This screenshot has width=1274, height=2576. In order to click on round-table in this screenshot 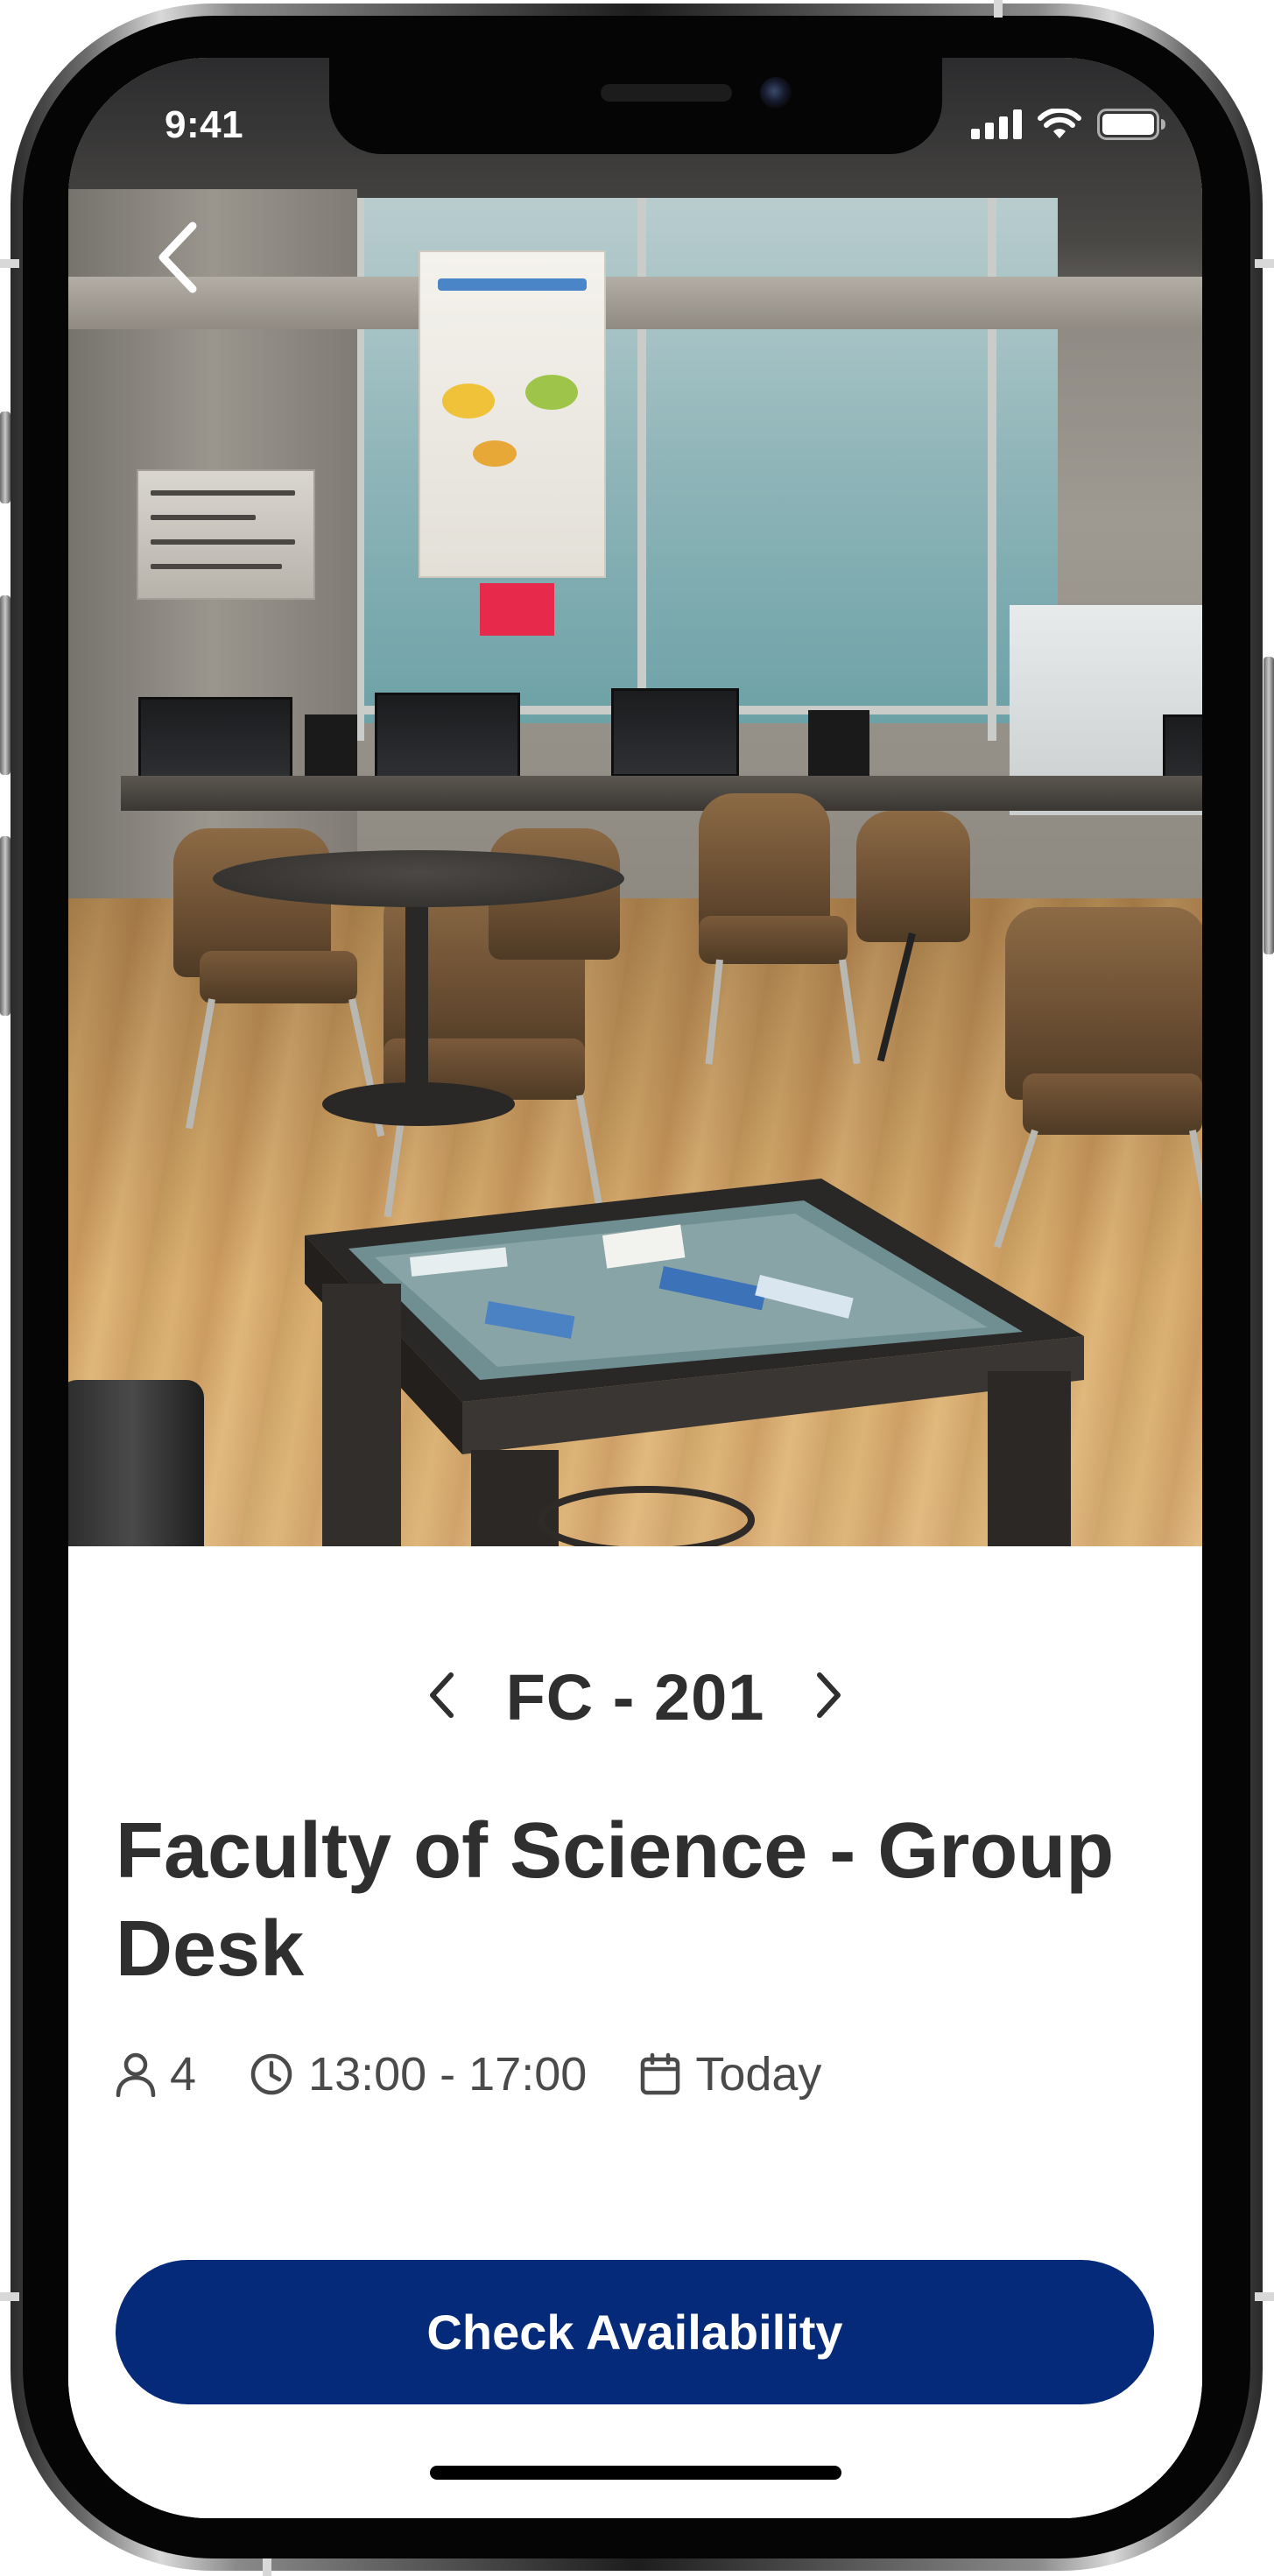, I will do `click(419, 878)`.